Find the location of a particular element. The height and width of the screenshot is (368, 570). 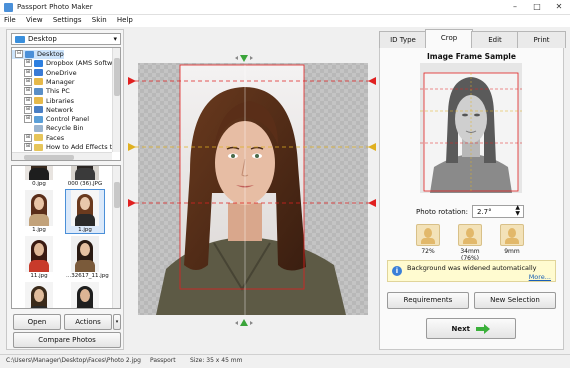

tree-item: ⊟ Desktop is located at coordinates (38, 54).